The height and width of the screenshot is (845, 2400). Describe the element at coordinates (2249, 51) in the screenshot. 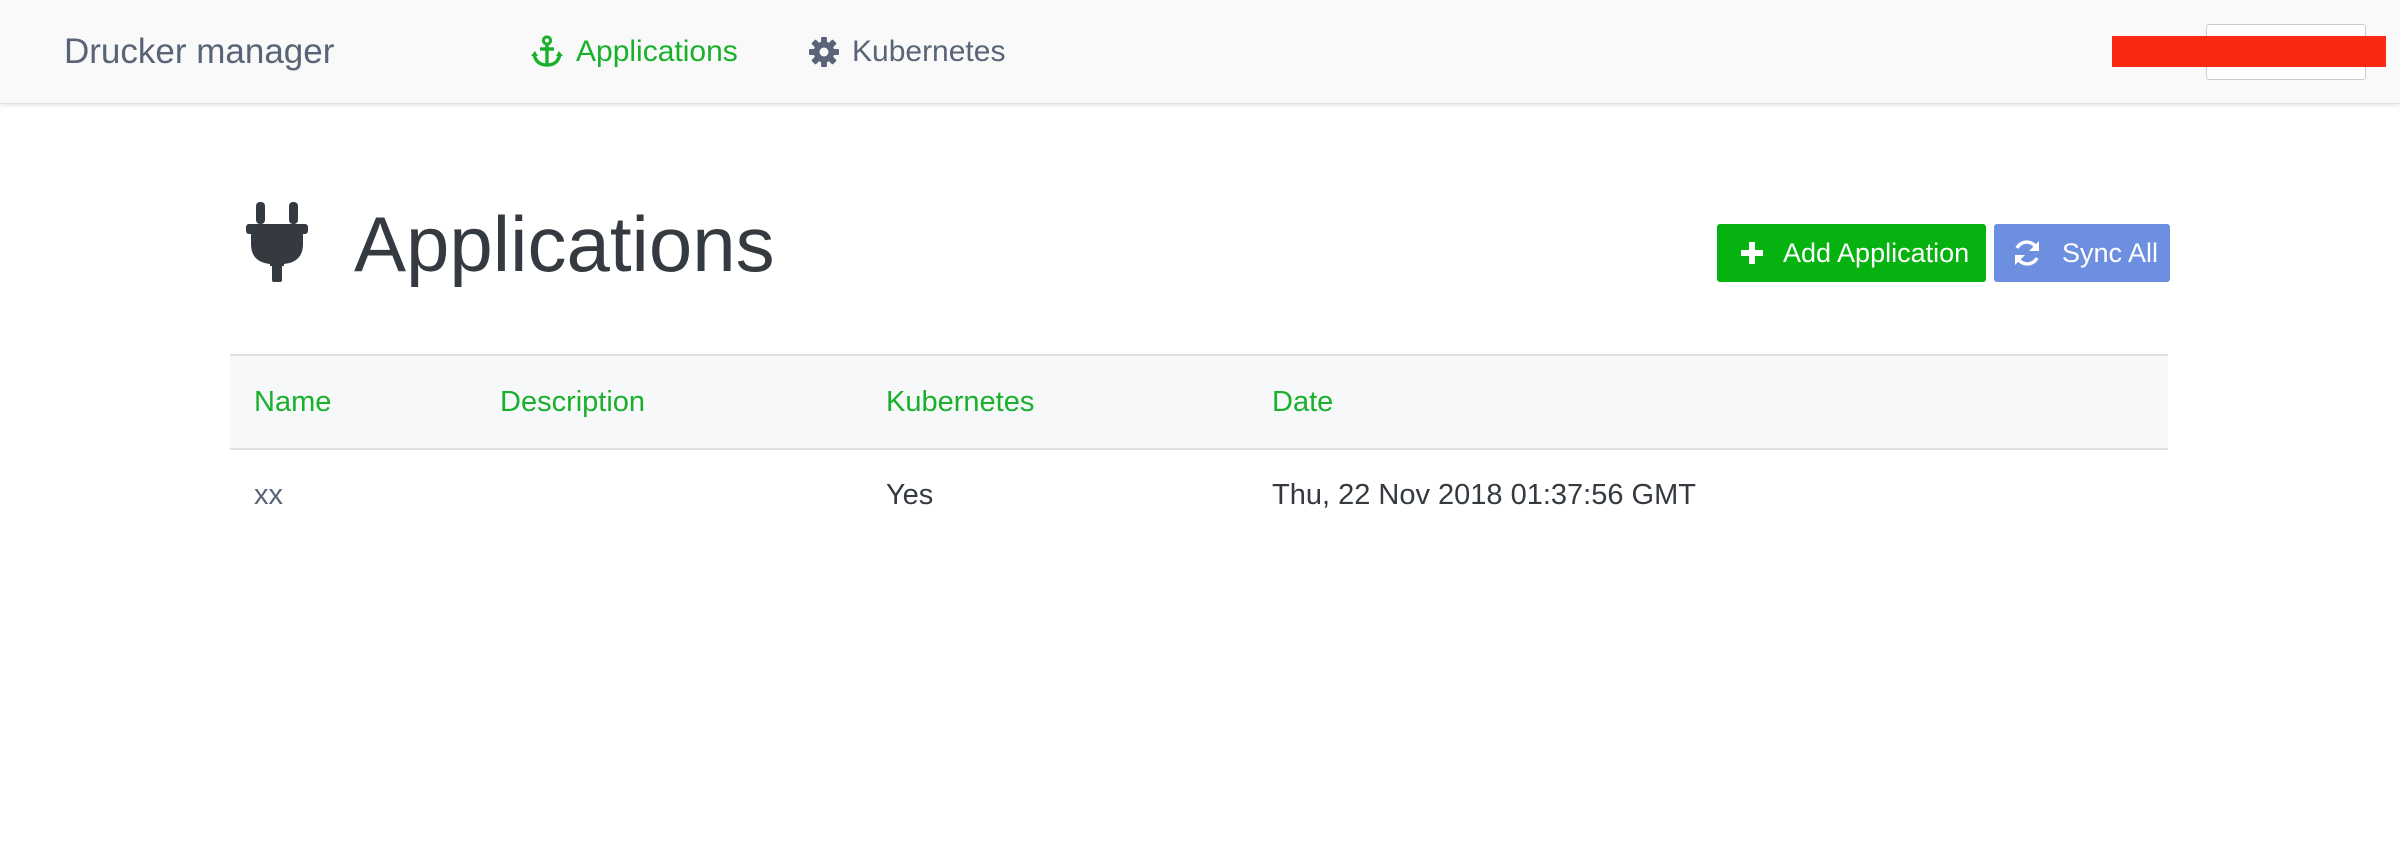

I see `redaction-bar` at that location.